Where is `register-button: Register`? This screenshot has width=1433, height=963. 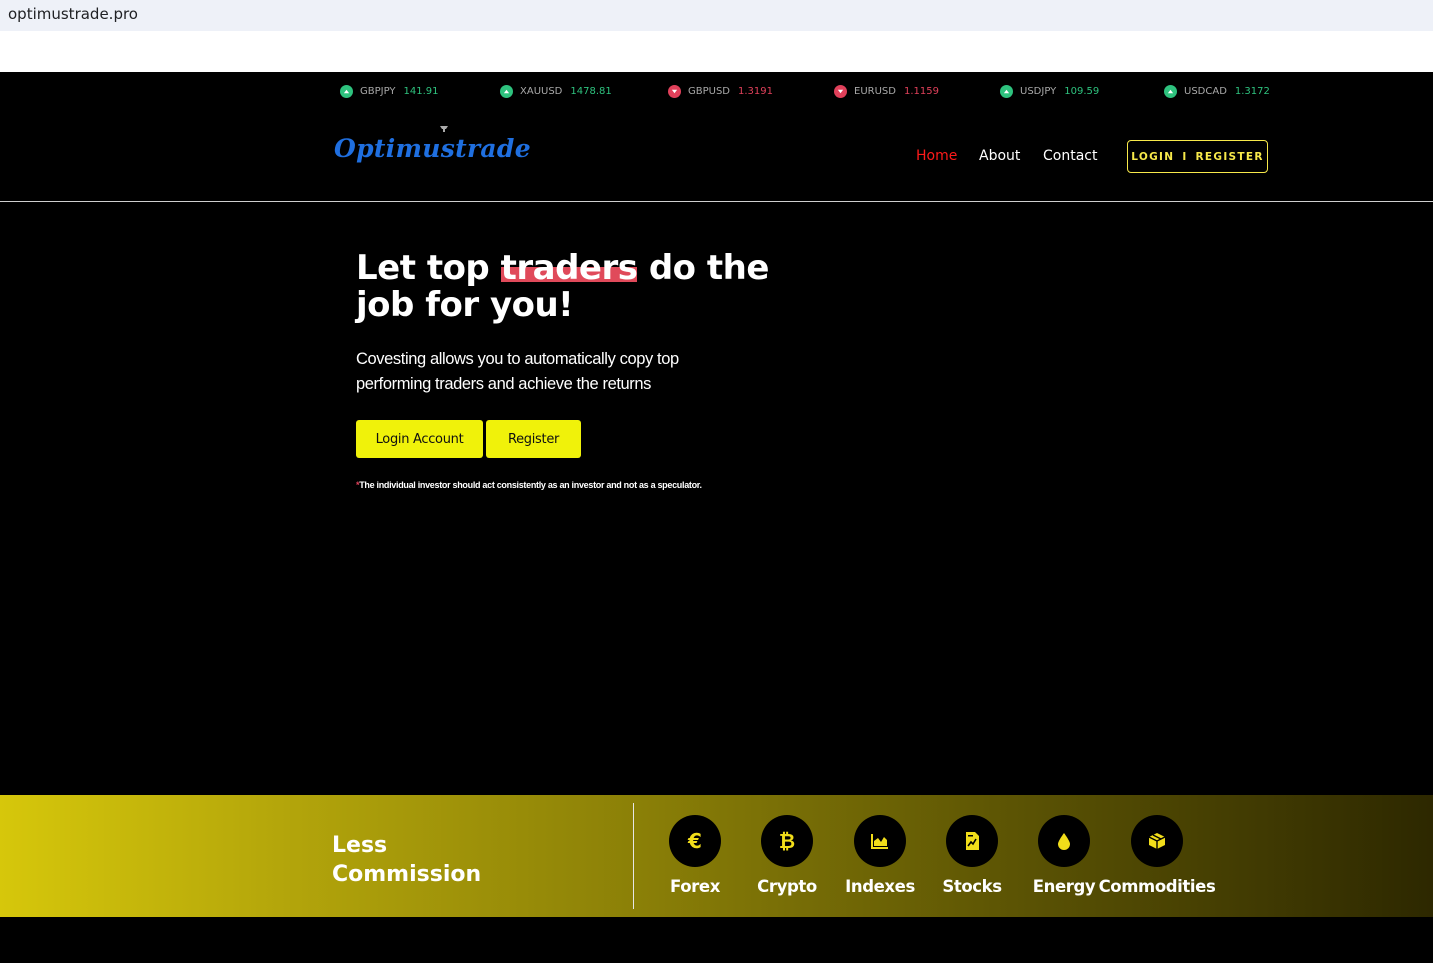 register-button: Register is located at coordinates (533, 439).